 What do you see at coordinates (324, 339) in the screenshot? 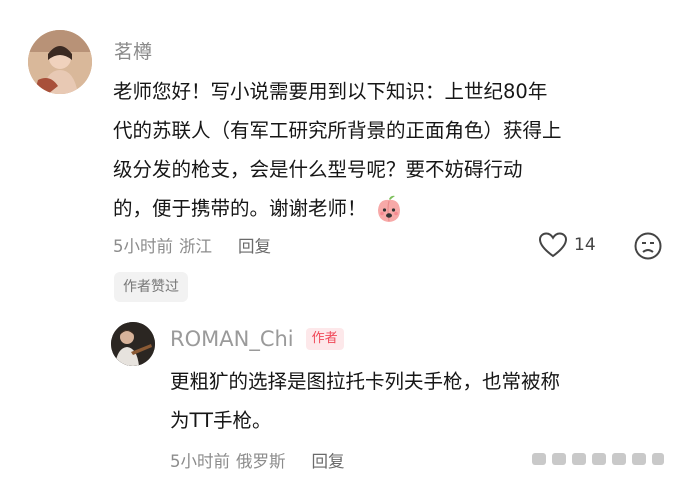
I see `author-badge: 作者` at bounding box center [324, 339].